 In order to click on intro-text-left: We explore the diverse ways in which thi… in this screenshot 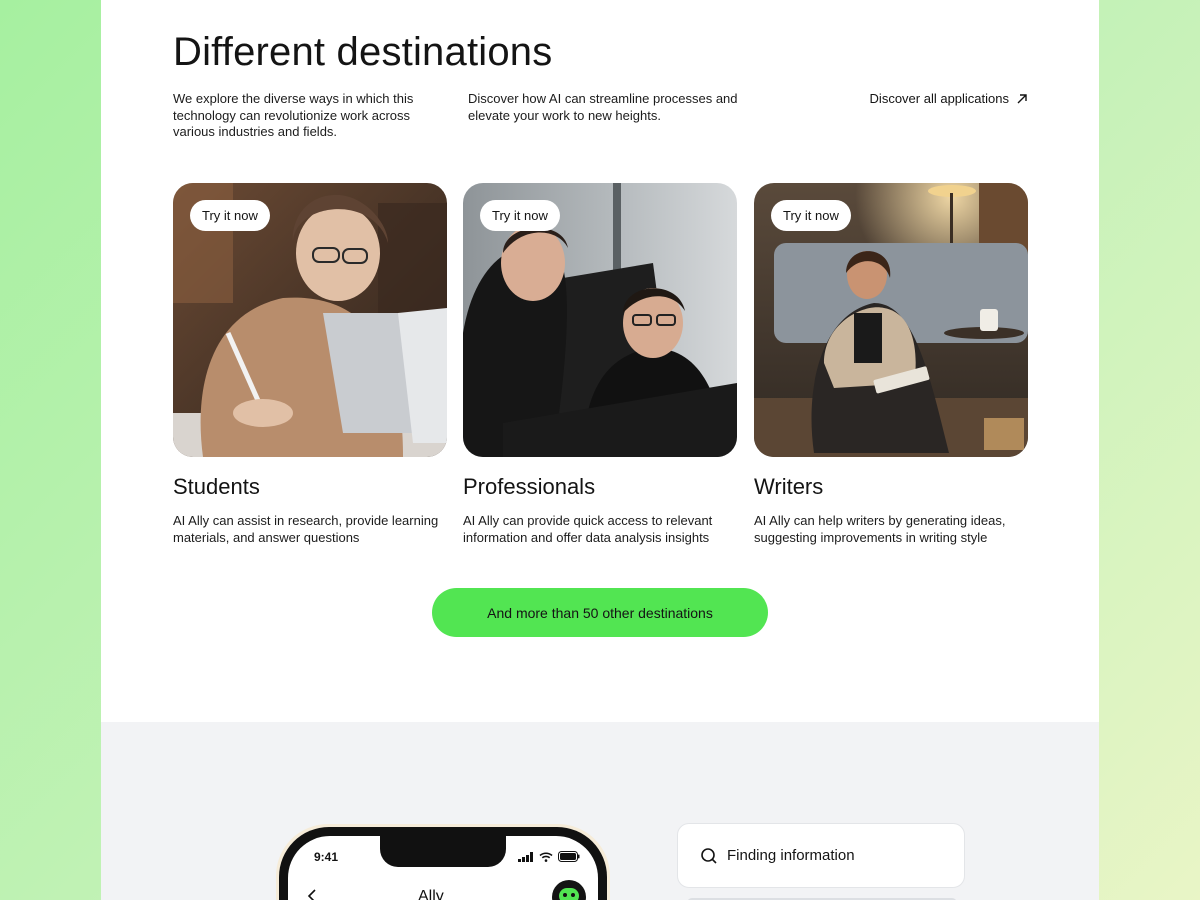, I will do `click(293, 115)`.